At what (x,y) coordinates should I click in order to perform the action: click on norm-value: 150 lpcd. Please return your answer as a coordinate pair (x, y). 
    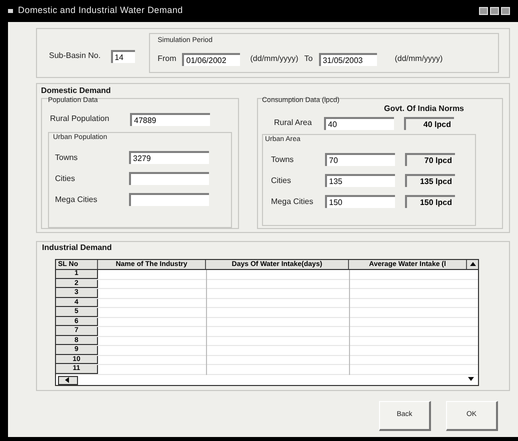
    Looking at the image, I should click on (430, 201).